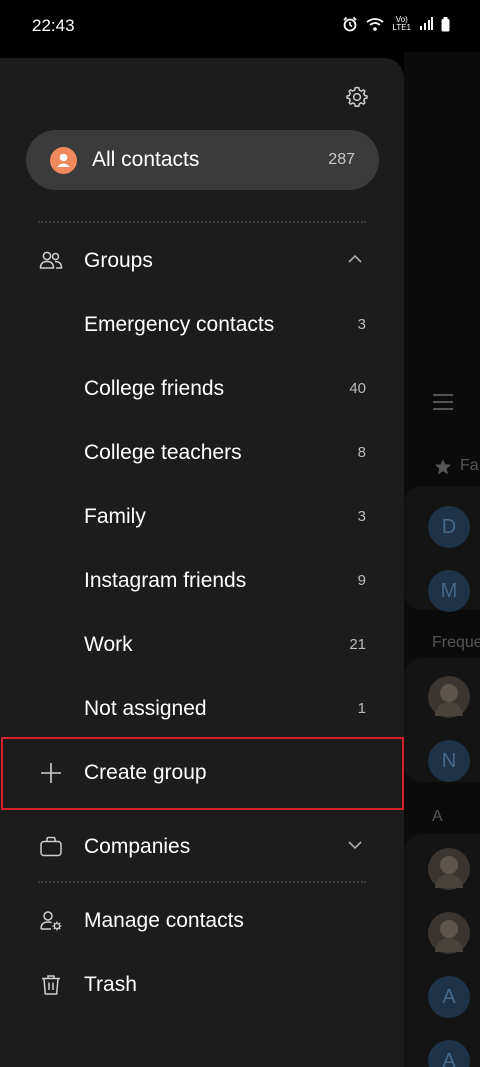 This screenshot has width=480, height=1067. What do you see at coordinates (357, 644) in the screenshot?
I see `group-item-count: 21` at bounding box center [357, 644].